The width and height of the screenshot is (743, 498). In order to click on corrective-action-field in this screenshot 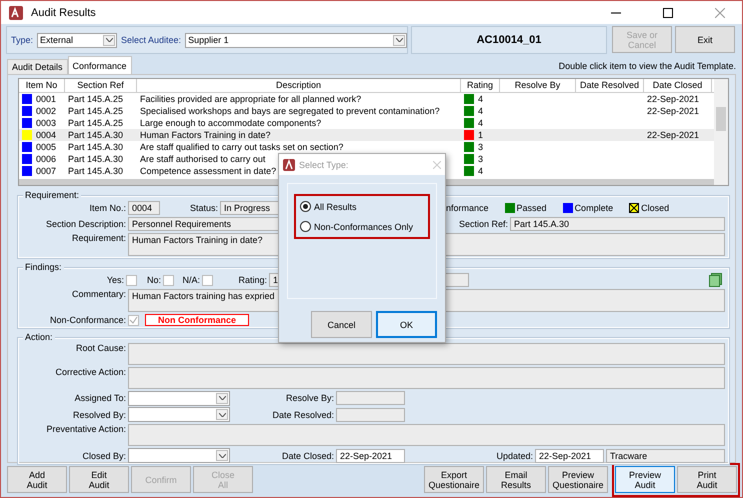, I will do `click(426, 377)`.